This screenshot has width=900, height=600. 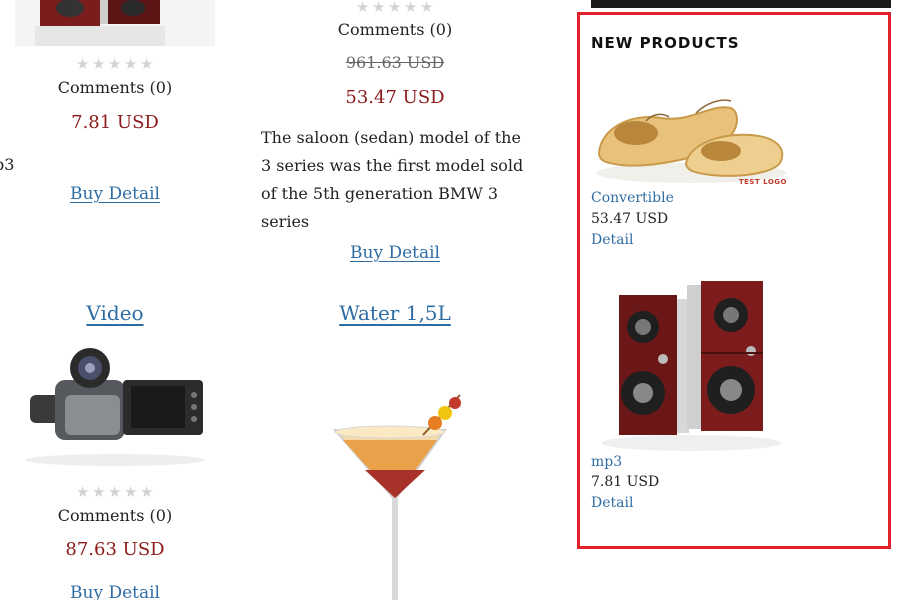 What do you see at coordinates (395, 313) in the screenshot?
I see `product-title-water: Water 1,5L` at bounding box center [395, 313].